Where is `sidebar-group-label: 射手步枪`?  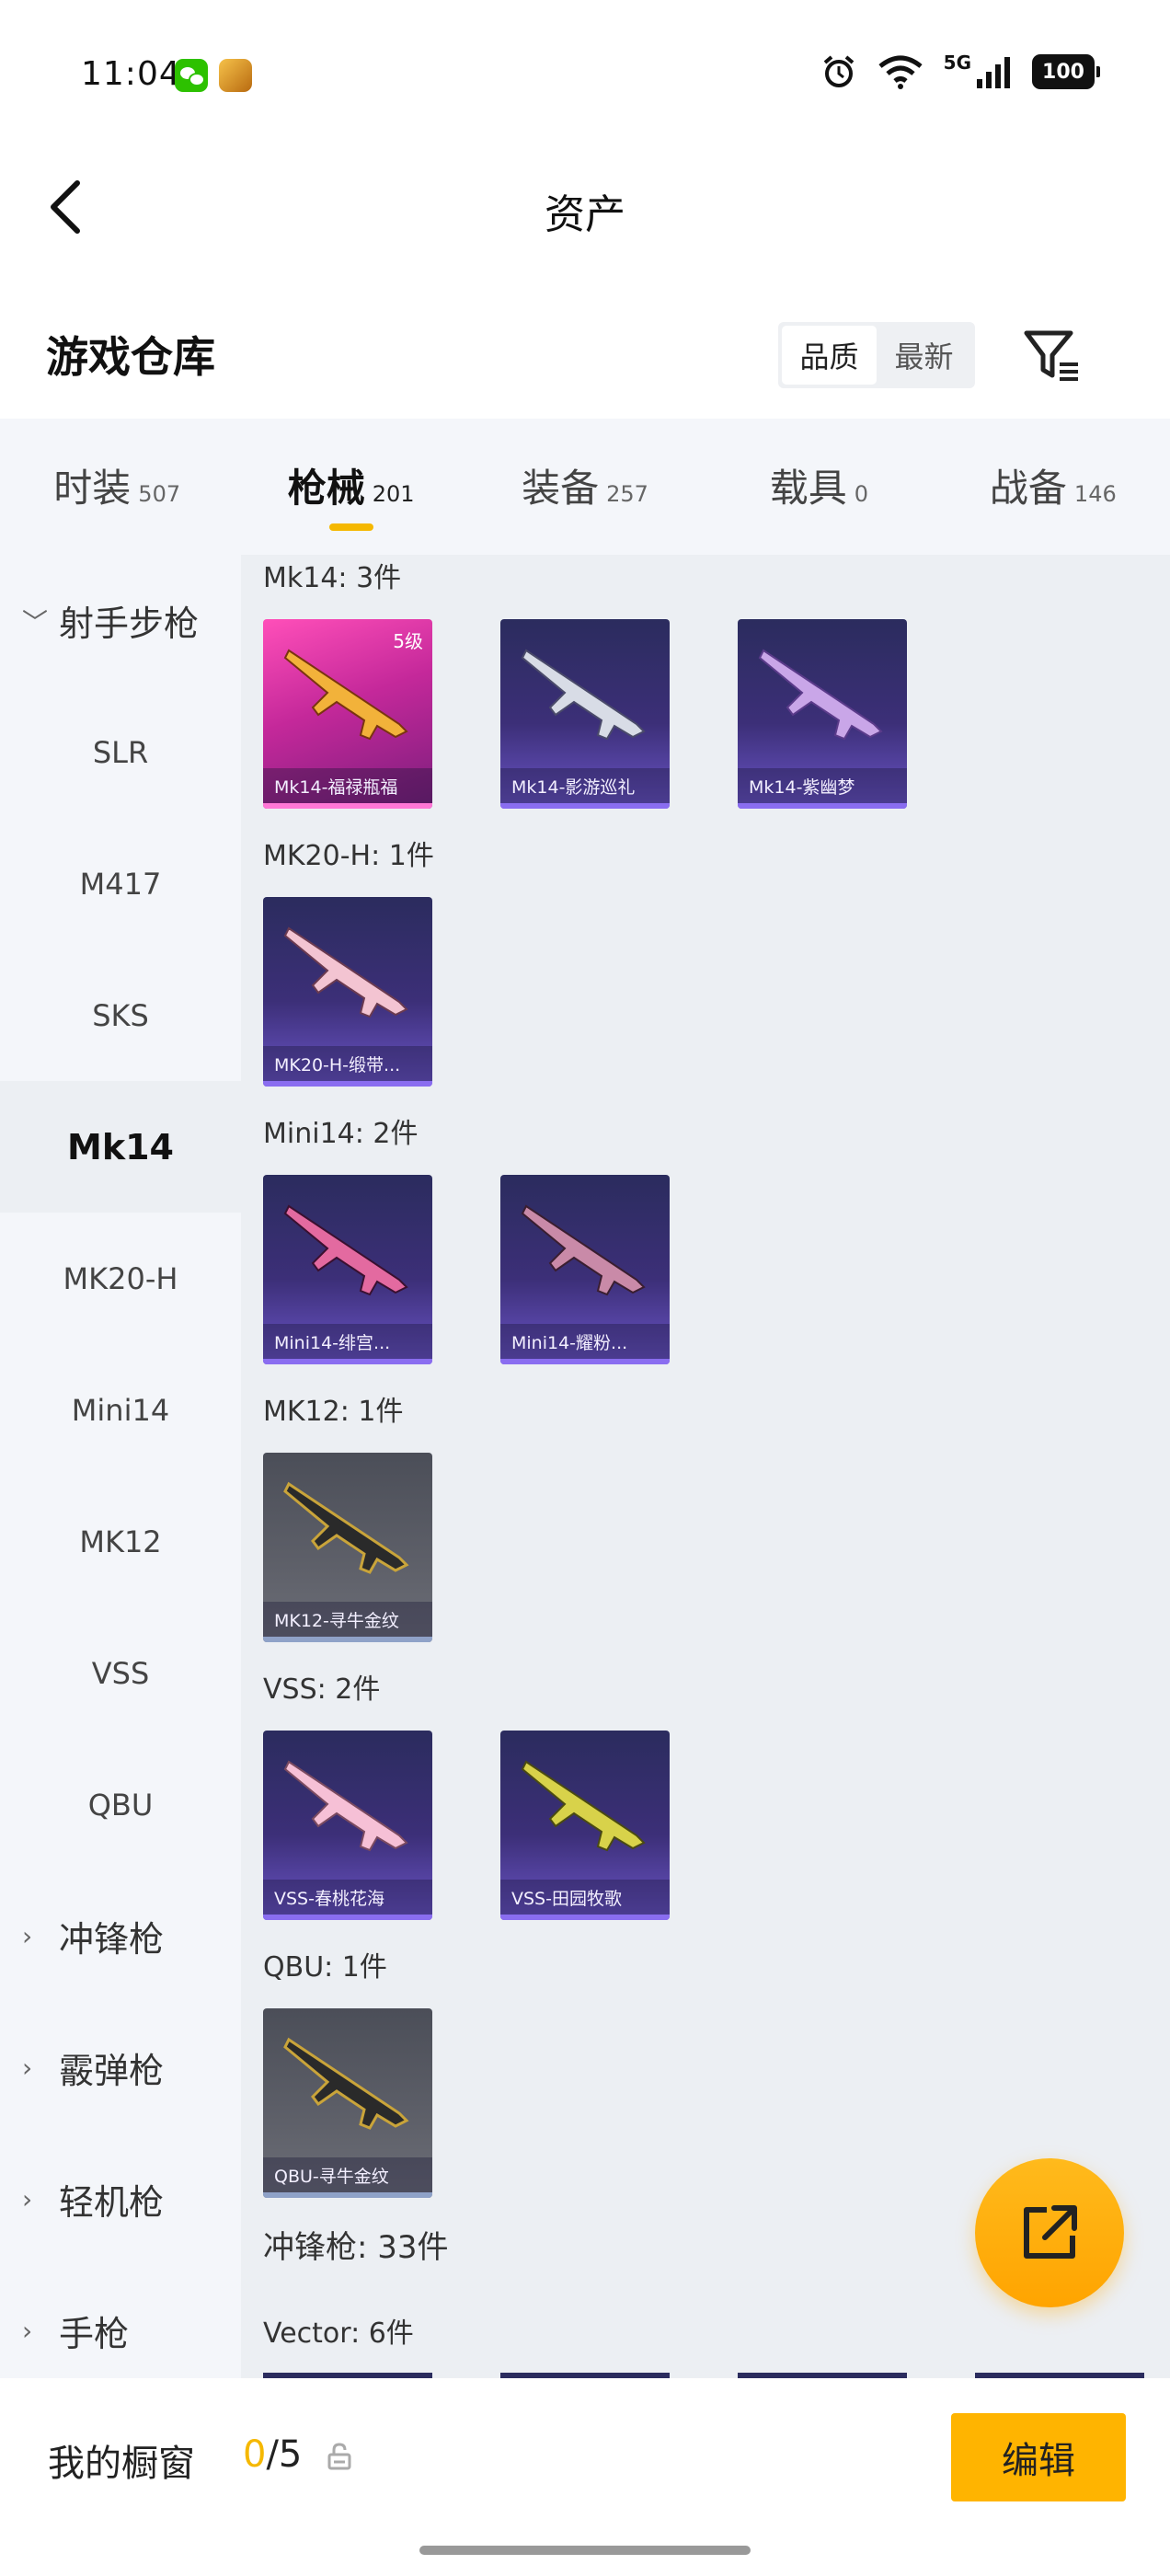
sidebar-group-label: 射手步枪 is located at coordinates (129, 624).